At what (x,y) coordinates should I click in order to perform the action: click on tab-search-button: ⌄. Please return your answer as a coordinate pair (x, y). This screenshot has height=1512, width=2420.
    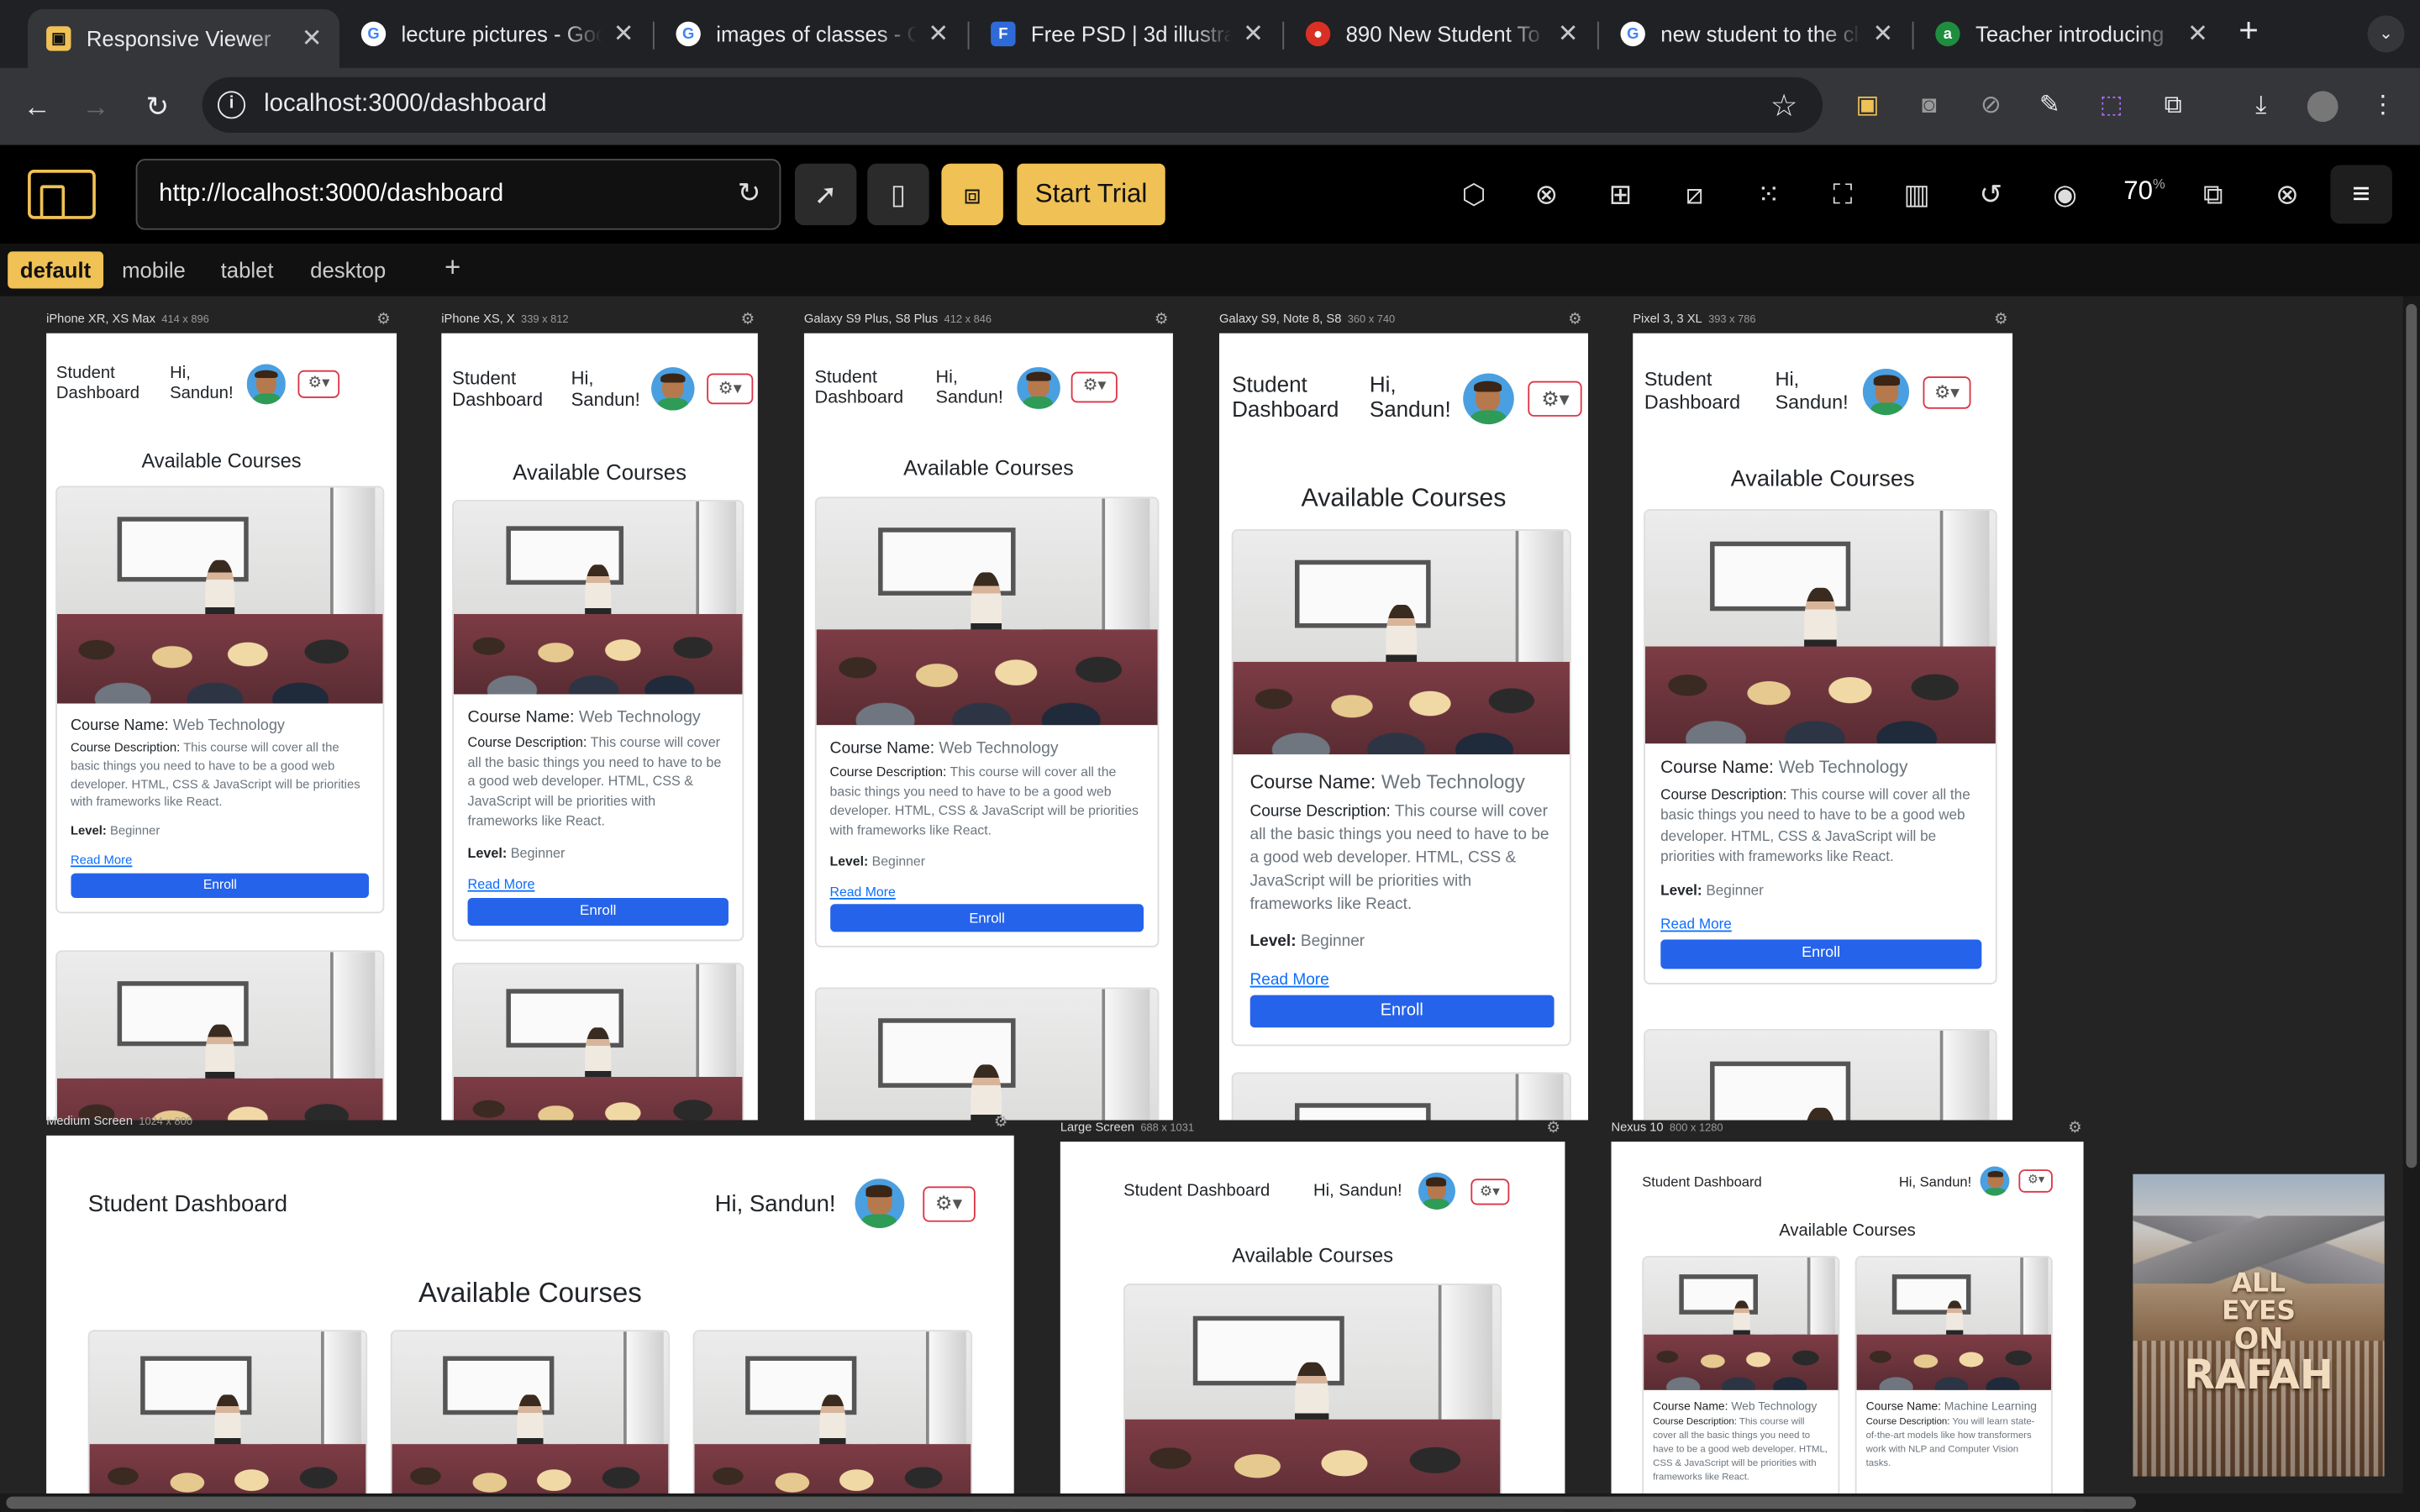
    Looking at the image, I should click on (2386, 34).